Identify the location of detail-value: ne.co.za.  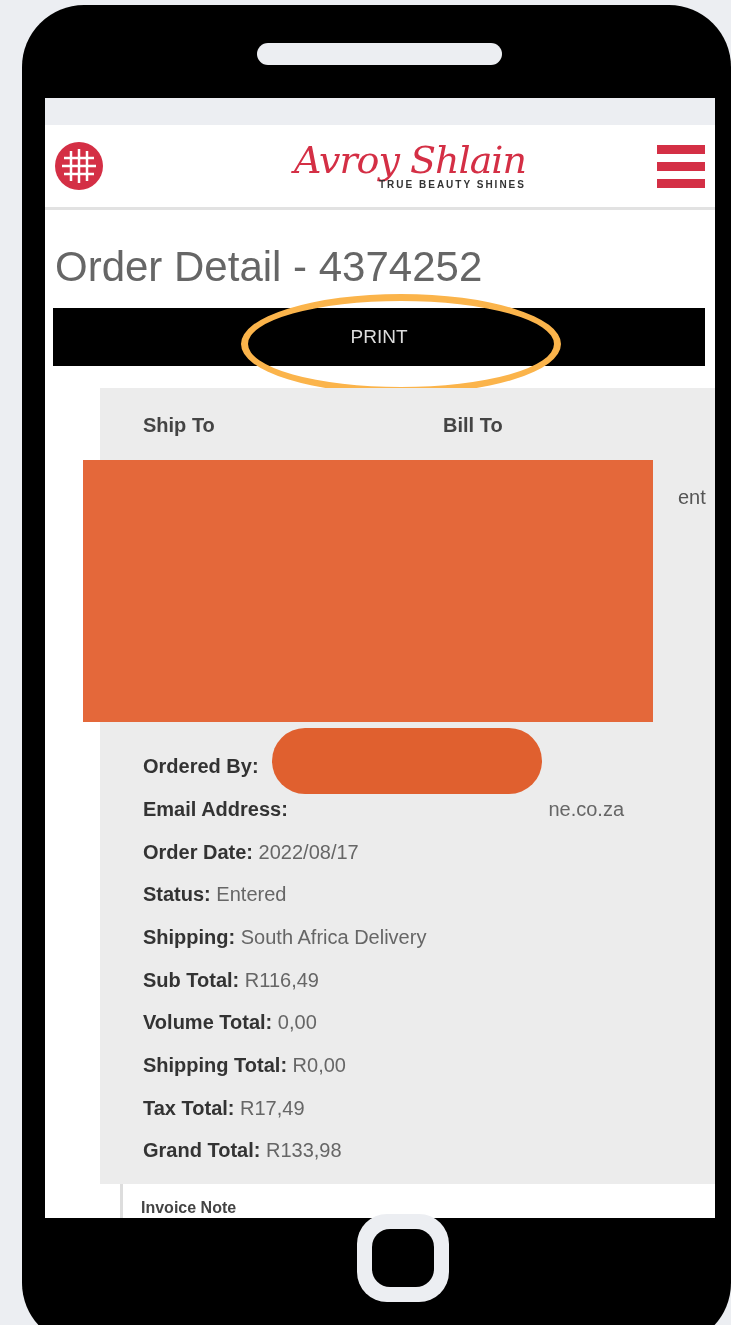
(586, 808).